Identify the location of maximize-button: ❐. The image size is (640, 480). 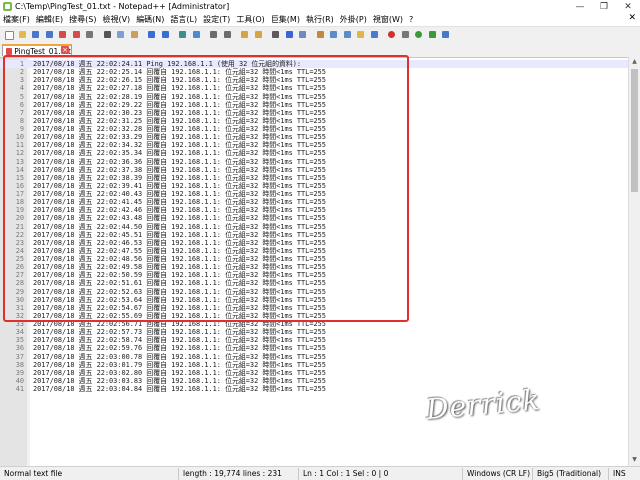
(604, 6).